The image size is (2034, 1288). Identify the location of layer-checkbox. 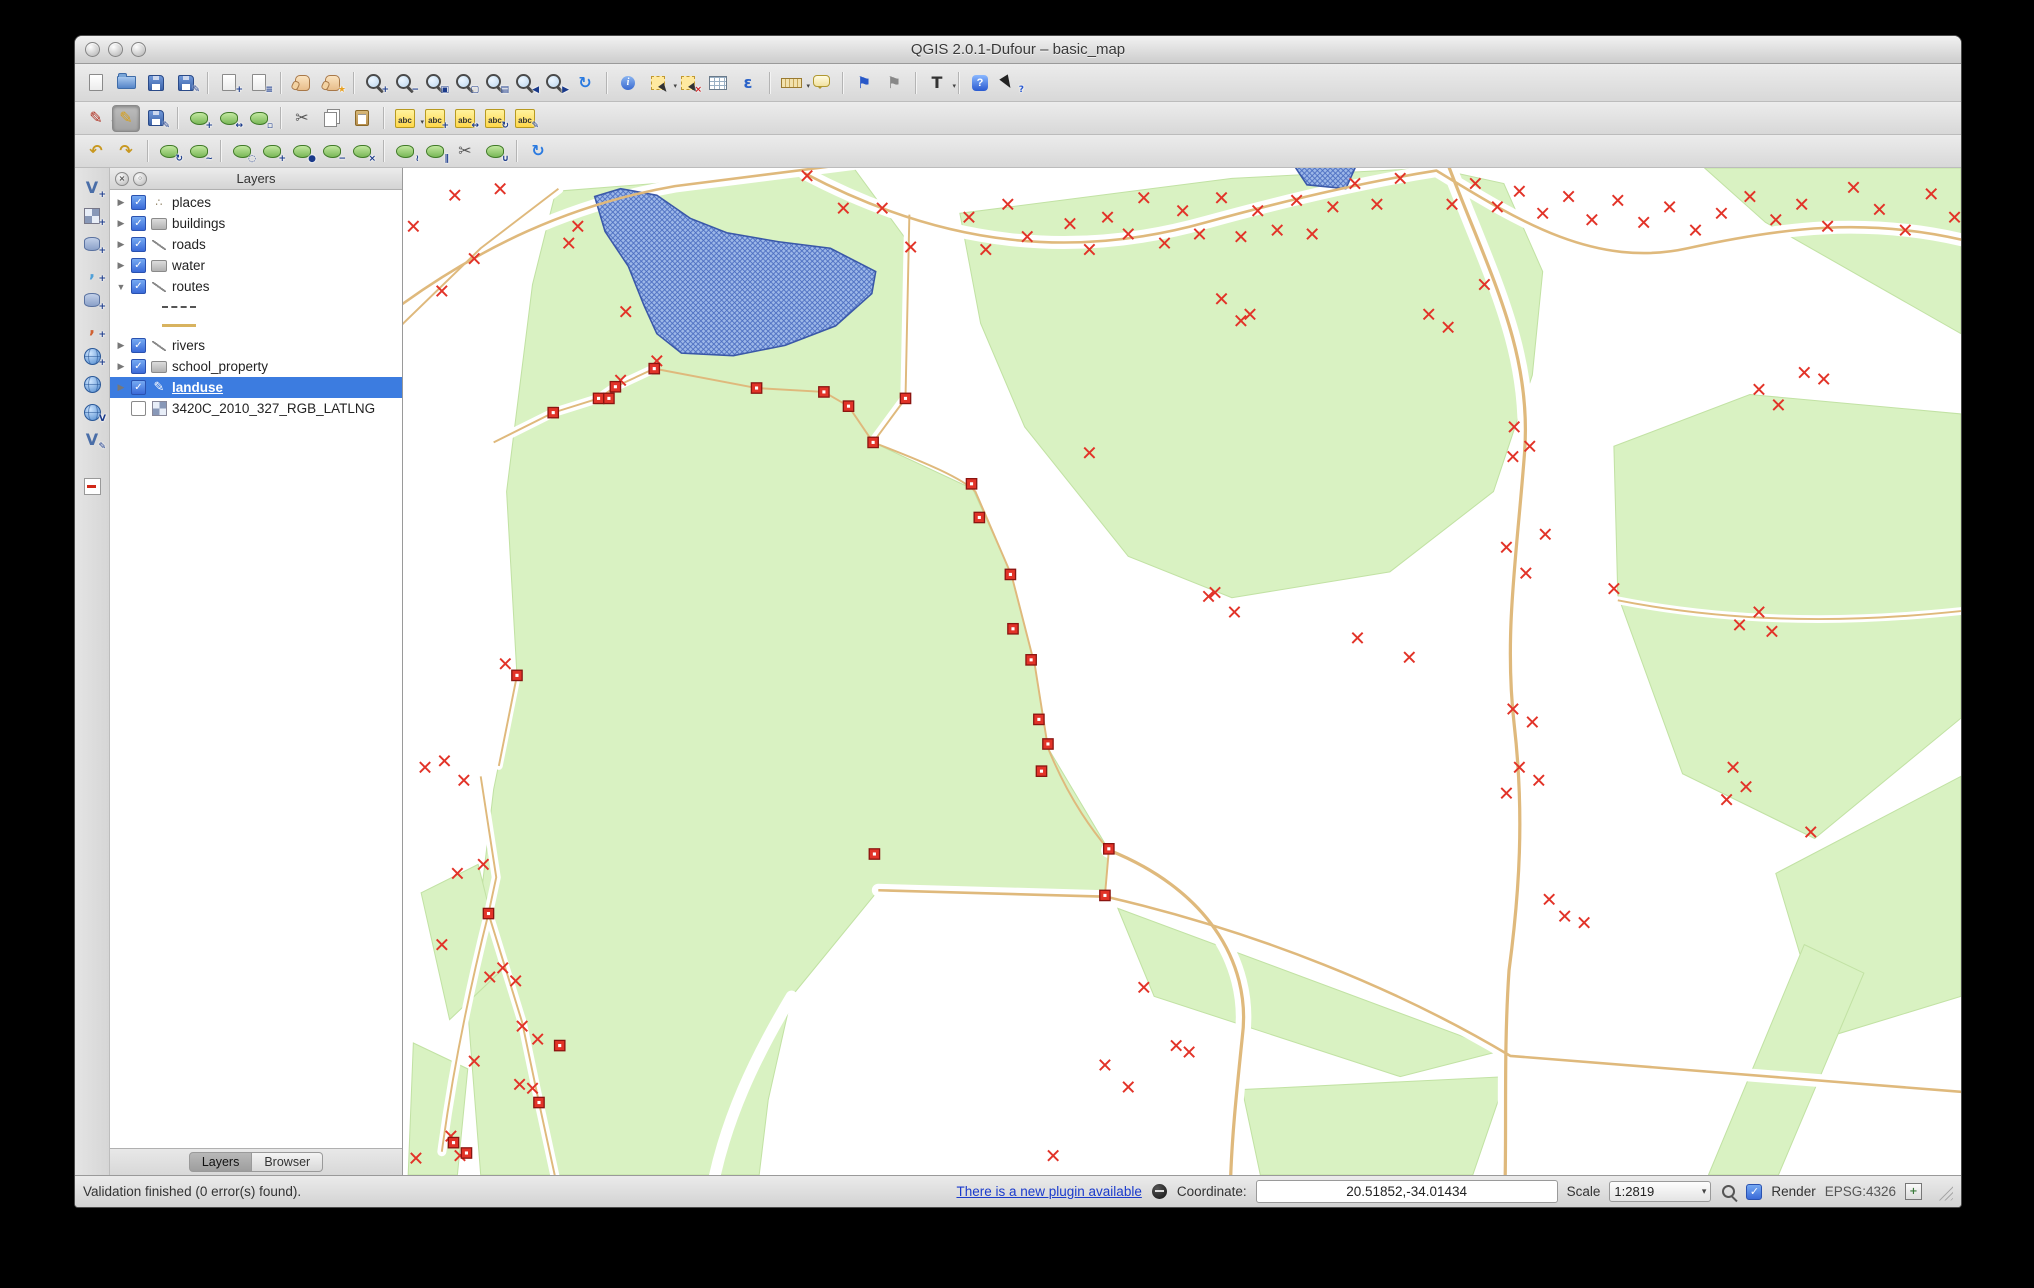
(138, 408).